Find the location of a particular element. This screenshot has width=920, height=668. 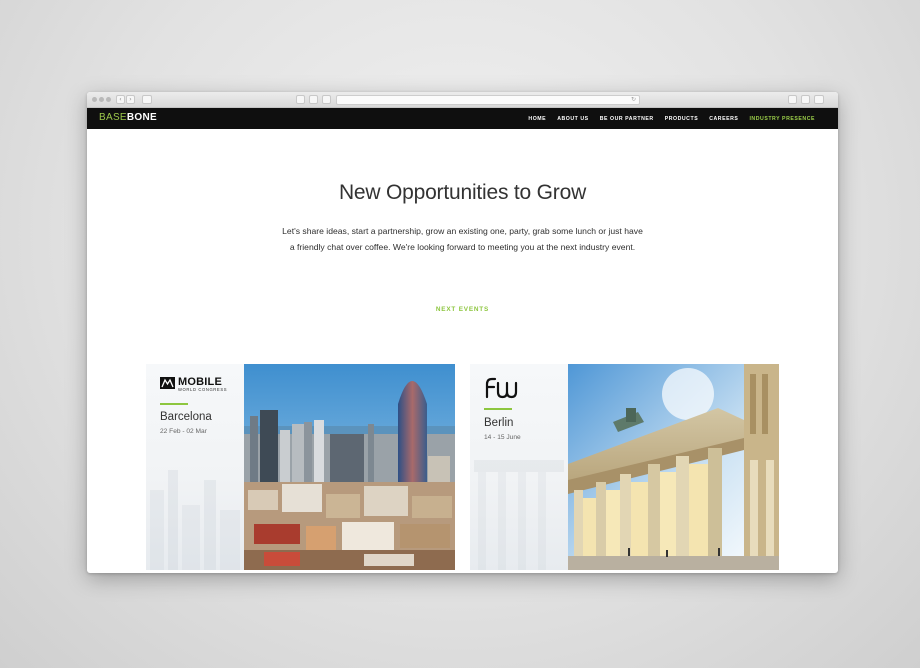

event-card-berlin: Berlin 14 - 15 June is located at coordinates (624, 467).